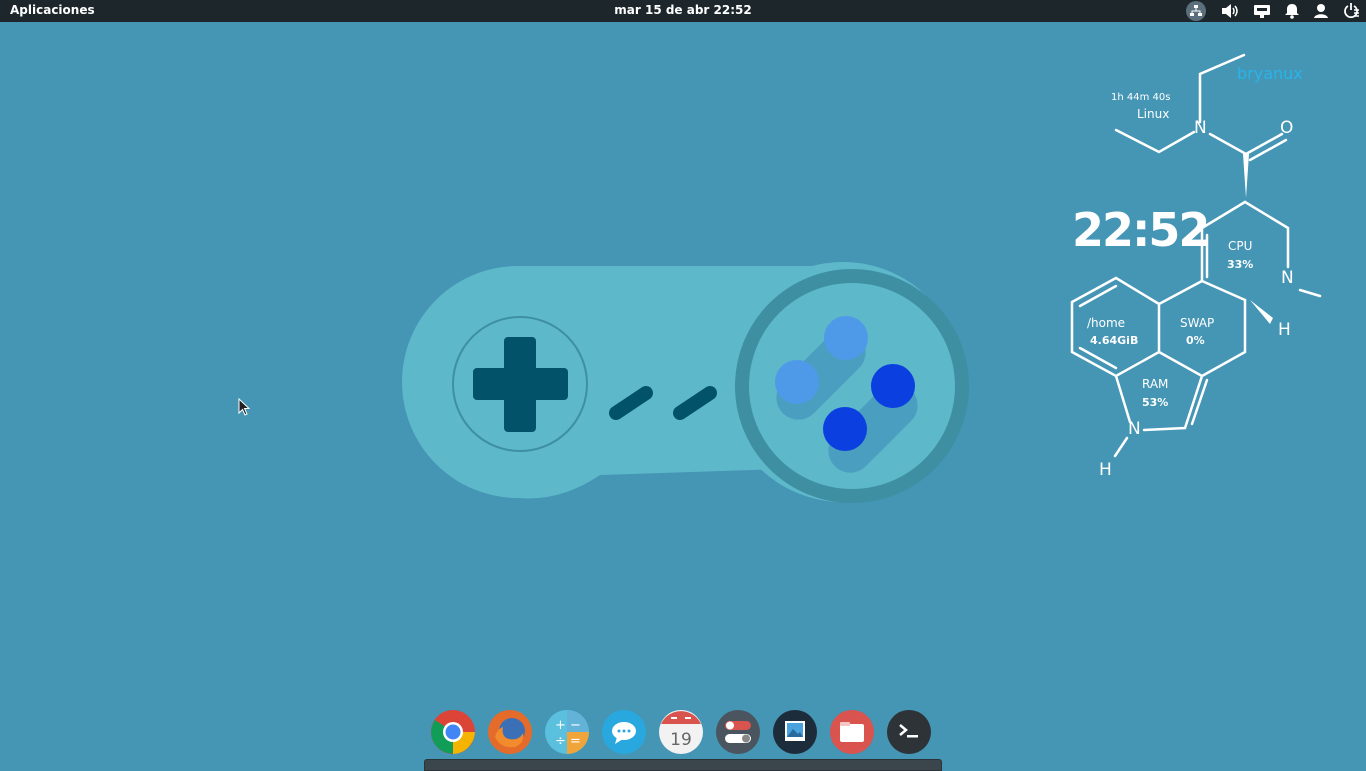 The height and width of the screenshot is (771, 1366). Describe the element at coordinates (738, 732) in the screenshot. I see `settings-icon` at that location.